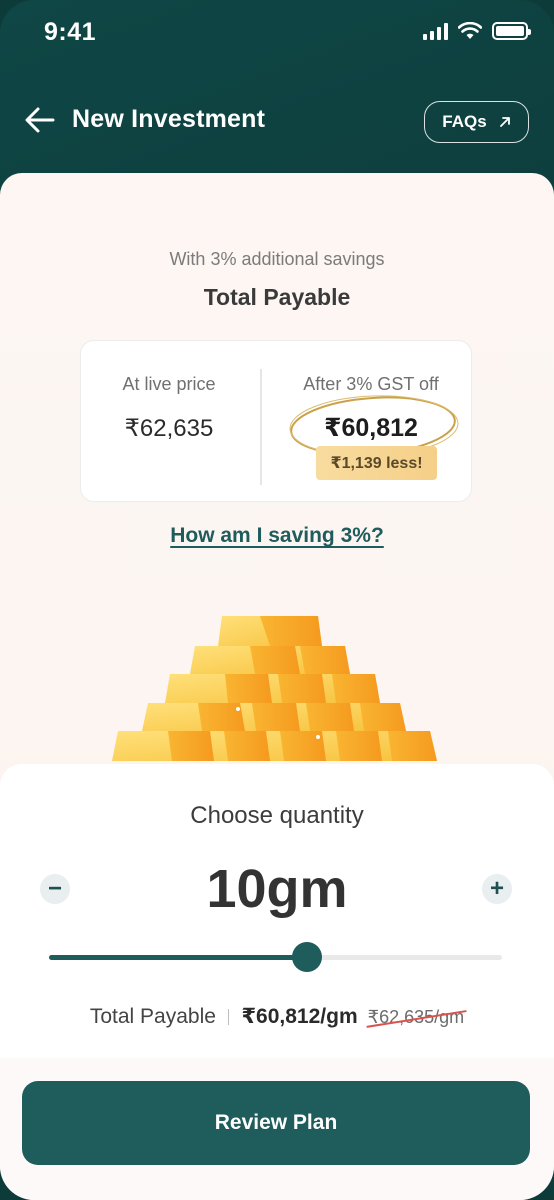  What do you see at coordinates (274, 688) in the screenshot?
I see `gold-bars-illustration` at bounding box center [274, 688].